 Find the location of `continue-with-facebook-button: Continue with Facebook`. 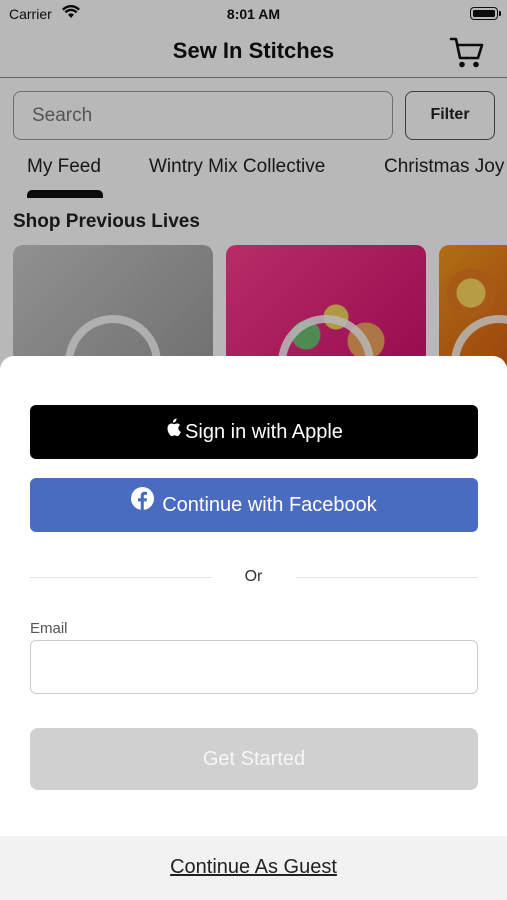

continue-with-facebook-button: Continue with Facebook is located at coordinates (254, 505).